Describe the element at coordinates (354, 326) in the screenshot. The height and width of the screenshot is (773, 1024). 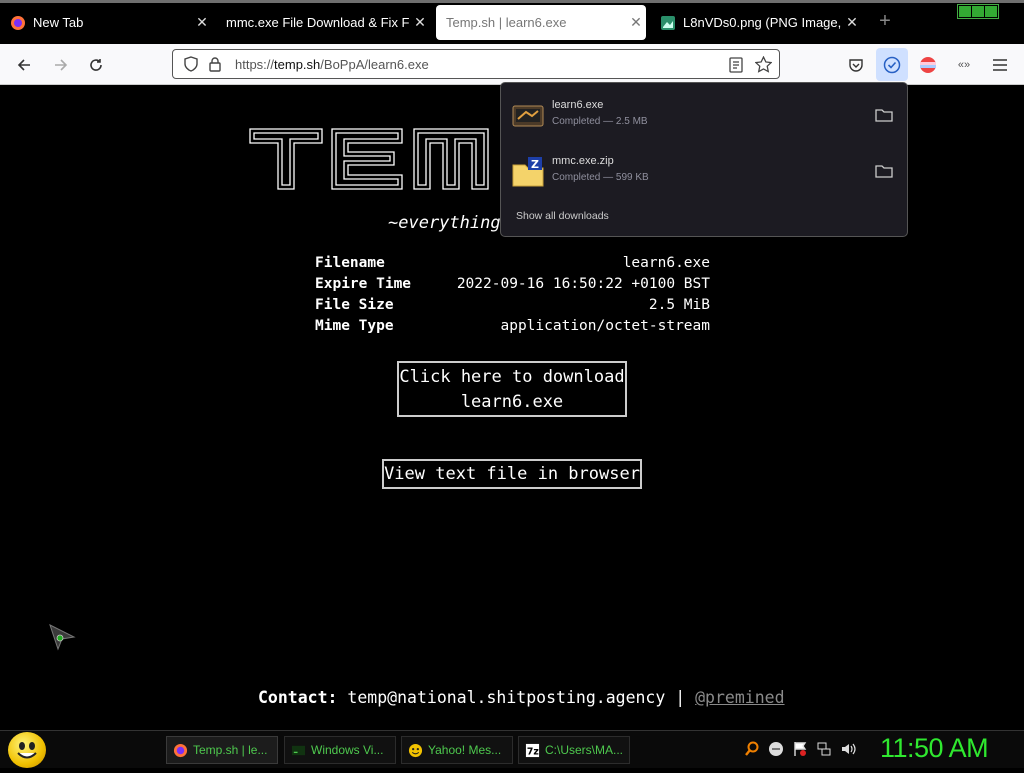
I see `info-key: Mime Type` at that location.